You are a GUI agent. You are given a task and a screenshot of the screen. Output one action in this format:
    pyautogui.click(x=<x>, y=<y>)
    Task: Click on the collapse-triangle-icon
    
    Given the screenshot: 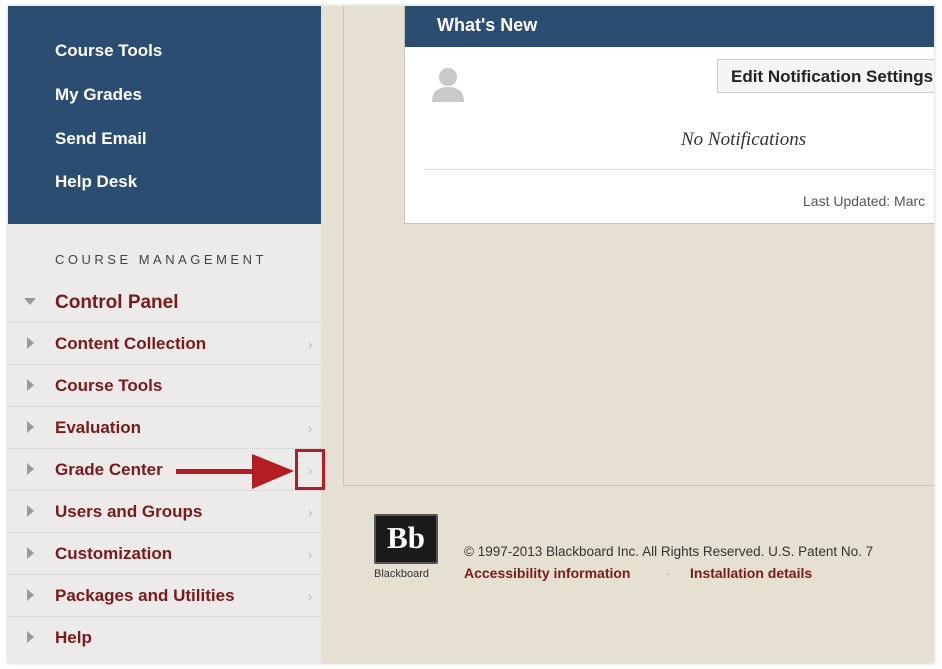 What is the action you would take?
    pyautogui.click(x=30, y=301)
    